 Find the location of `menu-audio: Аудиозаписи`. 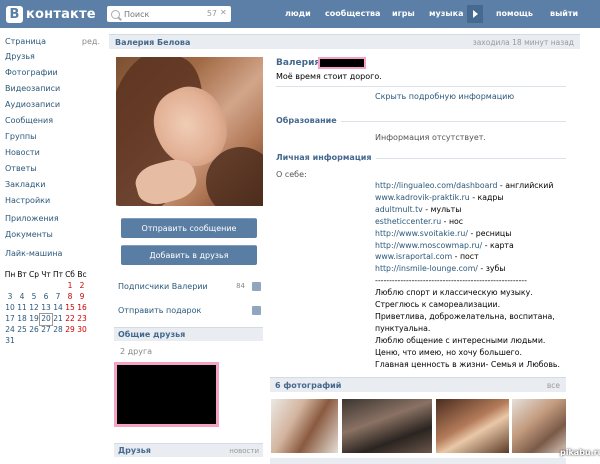

menu-audio: Аудиозаписи is located at coordinates (32, 104).